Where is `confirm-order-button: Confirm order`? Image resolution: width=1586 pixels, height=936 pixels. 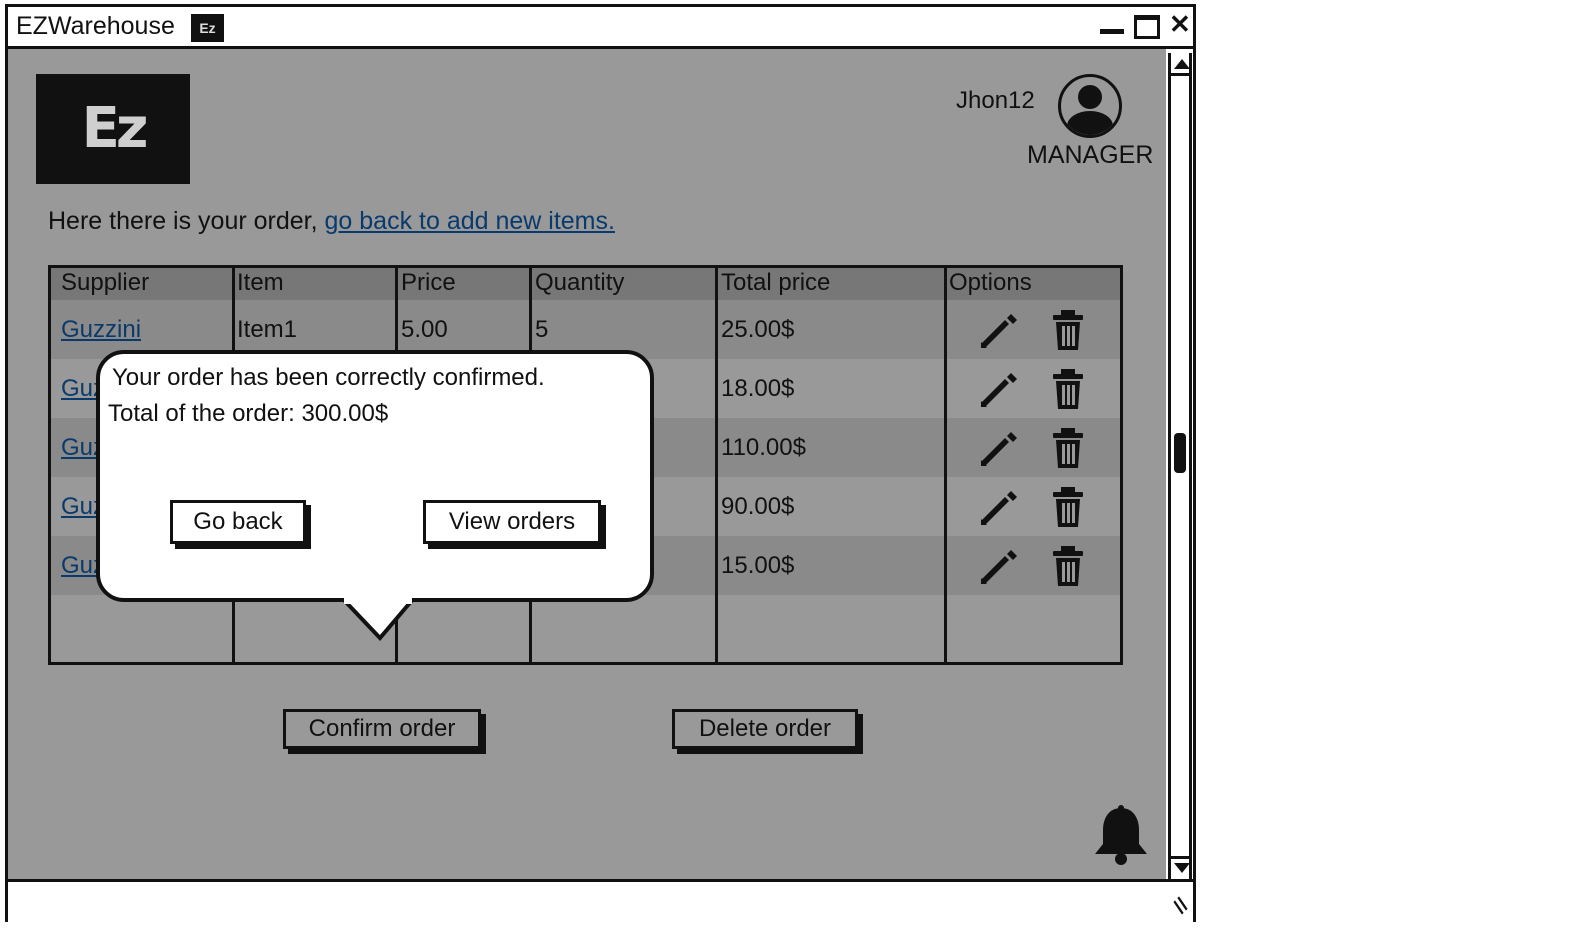
confirm-order-button: Confirm order is located at coordinates (382, 729).